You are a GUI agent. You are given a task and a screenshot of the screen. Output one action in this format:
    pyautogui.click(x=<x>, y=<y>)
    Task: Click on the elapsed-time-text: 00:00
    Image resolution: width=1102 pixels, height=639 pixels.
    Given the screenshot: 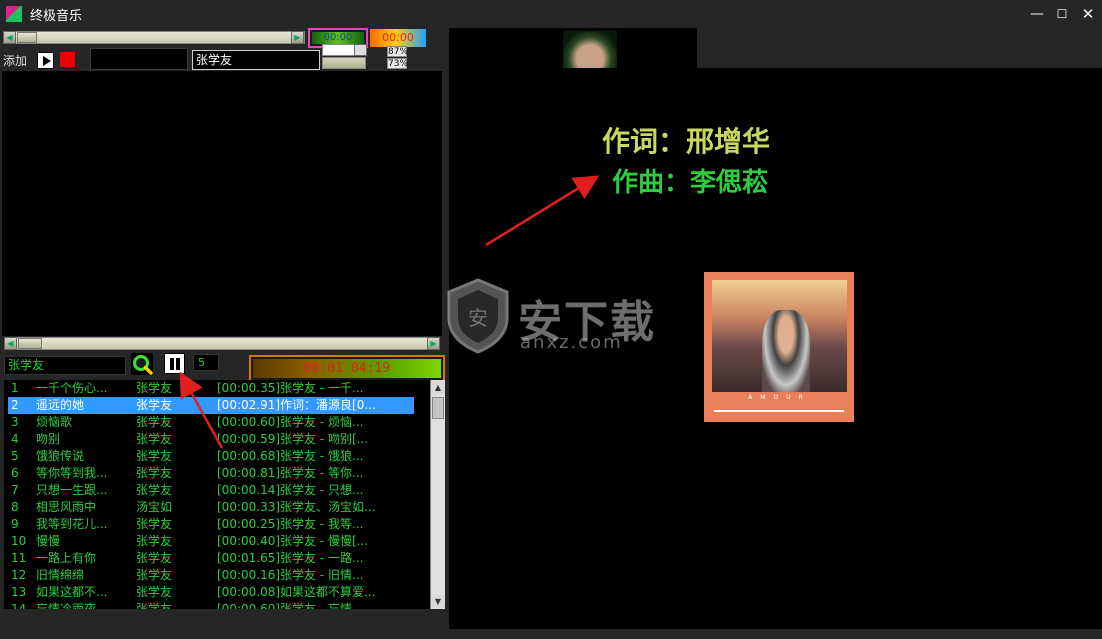 What is the action you would take?
    pyautogui.click(x=338, y=38)
    